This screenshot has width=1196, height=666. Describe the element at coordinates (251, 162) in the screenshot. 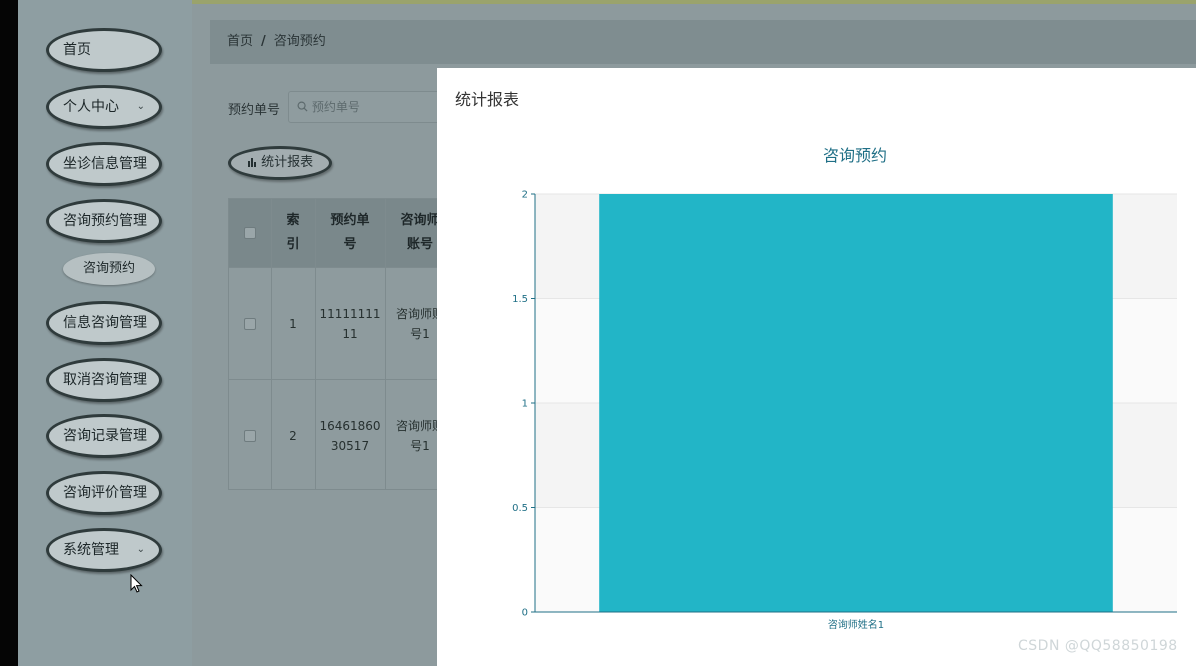

I see `bar-chart-icon` at that location.